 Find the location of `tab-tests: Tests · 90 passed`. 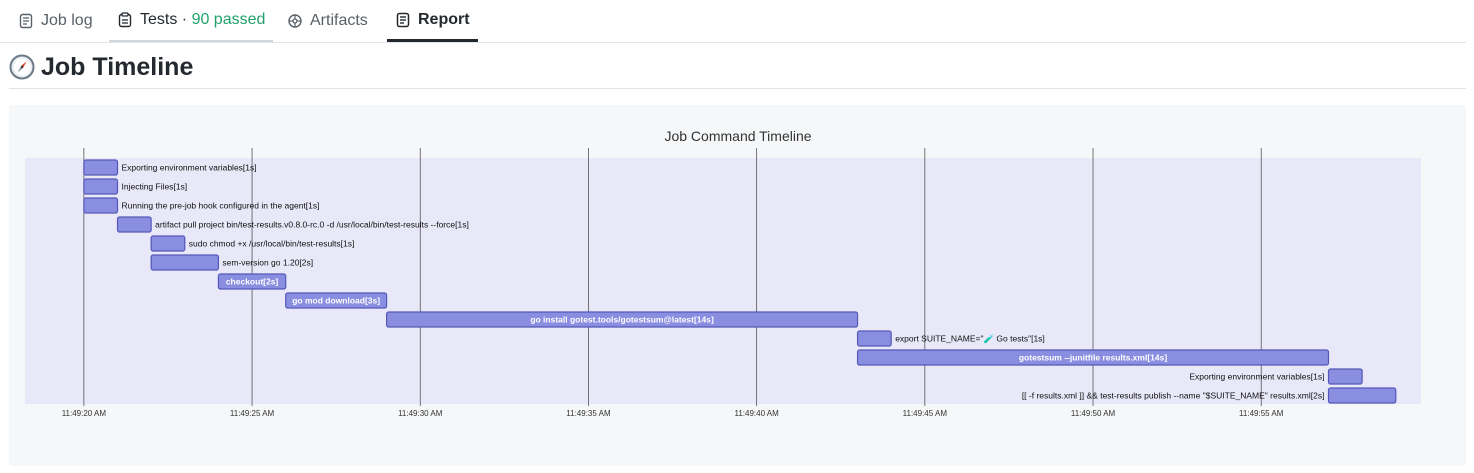

tab-tests: Tests · 90 passed is located at coordinates (191, 21).